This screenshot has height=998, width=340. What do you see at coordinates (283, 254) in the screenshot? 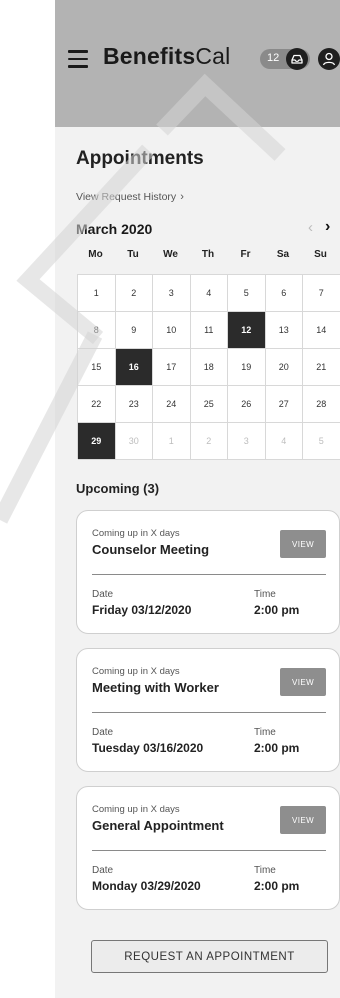
I see `weekday-label: Sa` at bounding box center [283, 254].